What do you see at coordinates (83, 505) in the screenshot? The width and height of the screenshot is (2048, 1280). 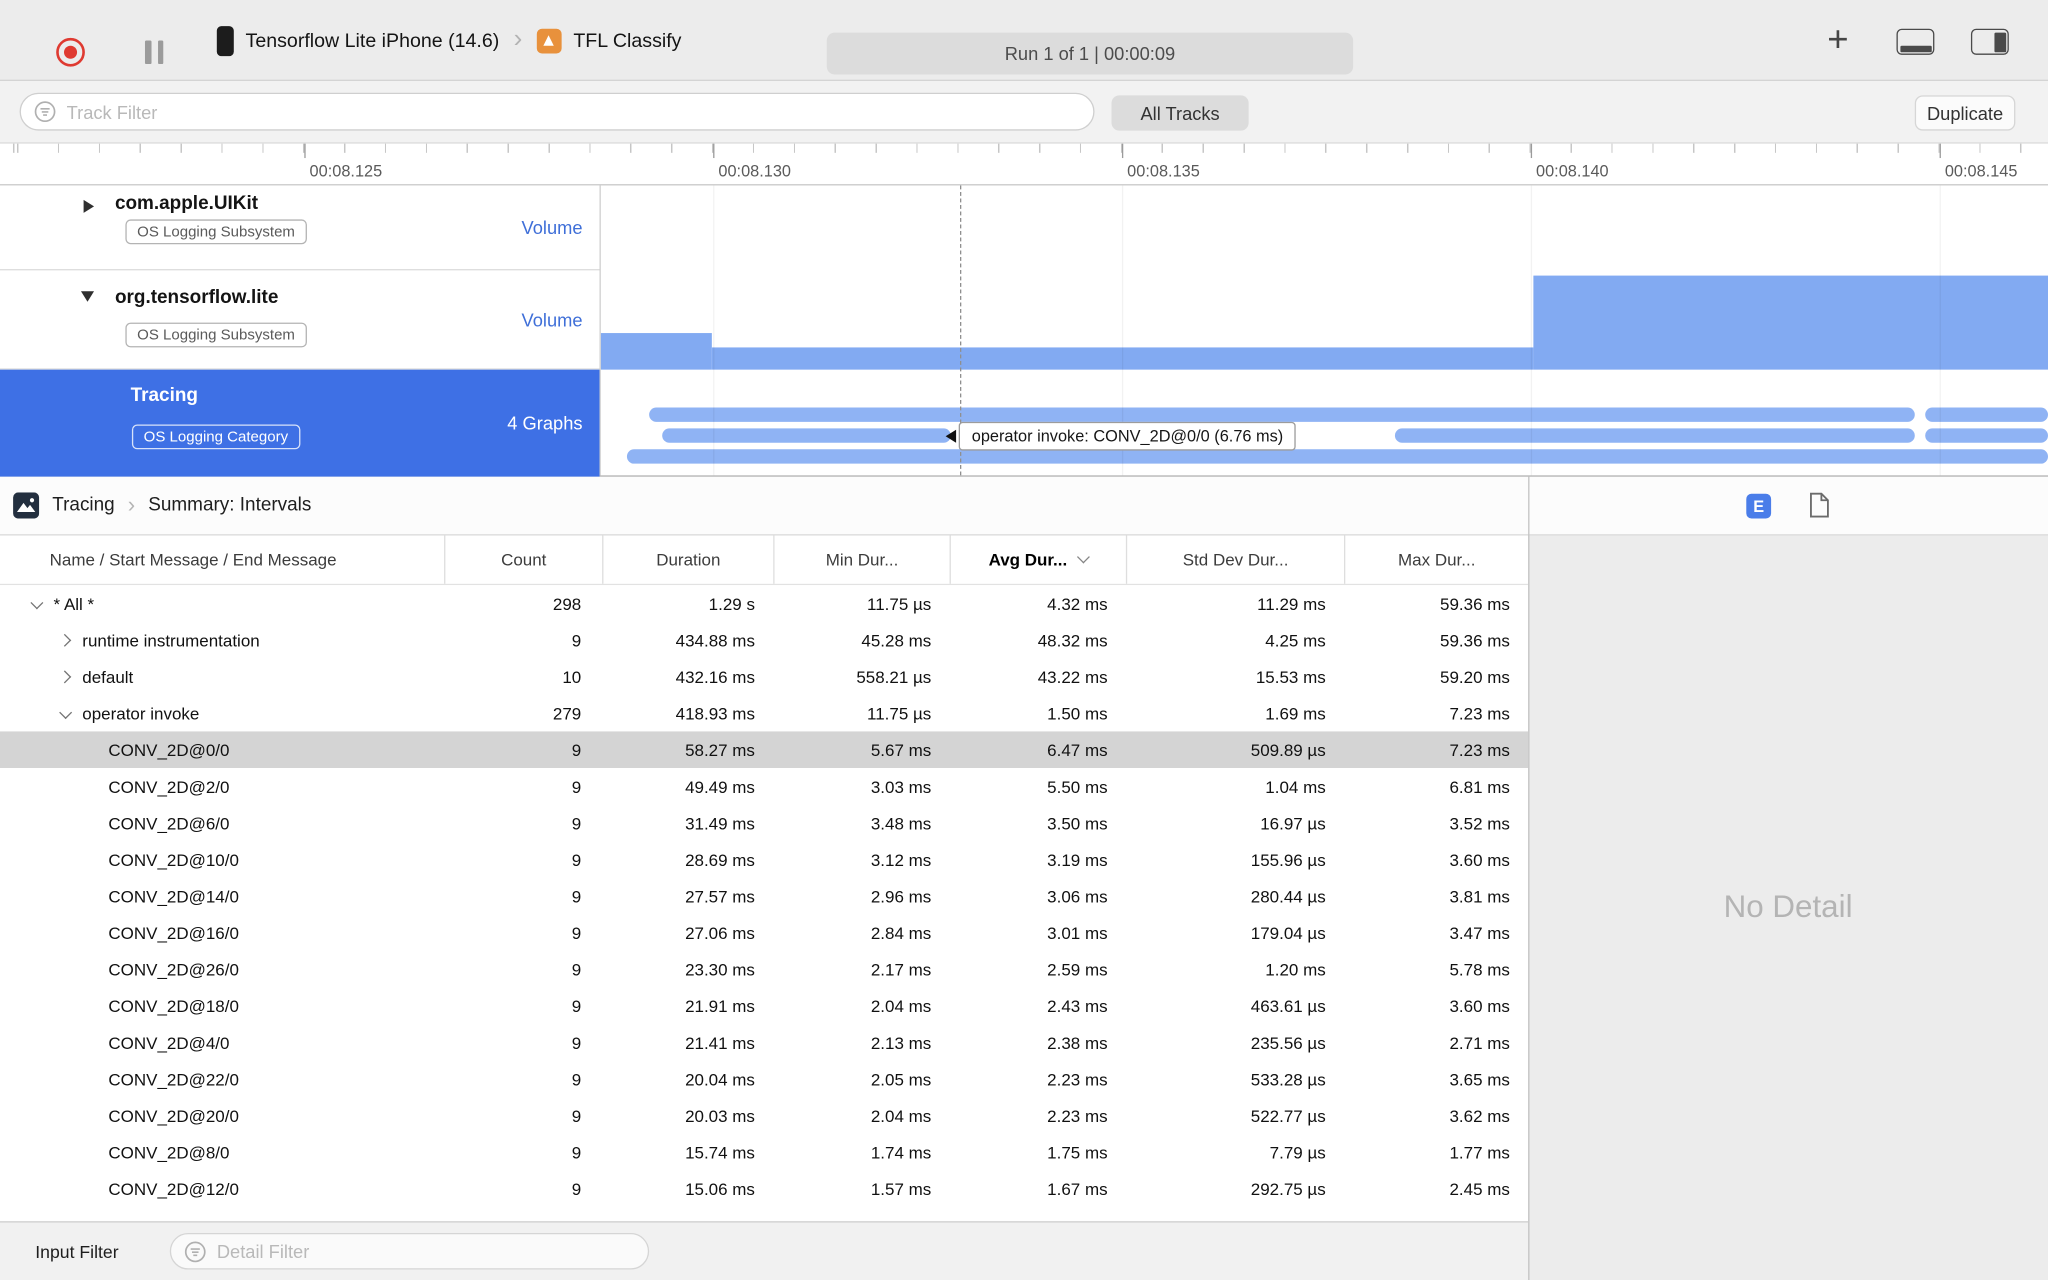 I see `breadcrumb-root: Tracing` at bounding box center [83, 505].